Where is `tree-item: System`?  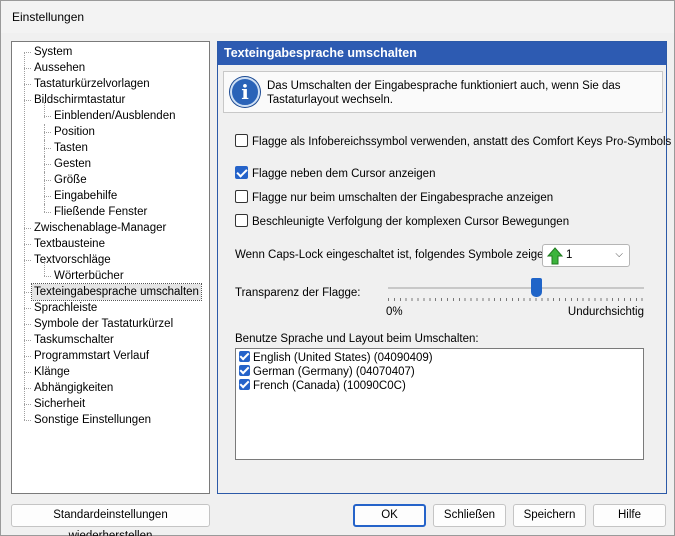
tree-item: System is located at coordinates (53, 52).